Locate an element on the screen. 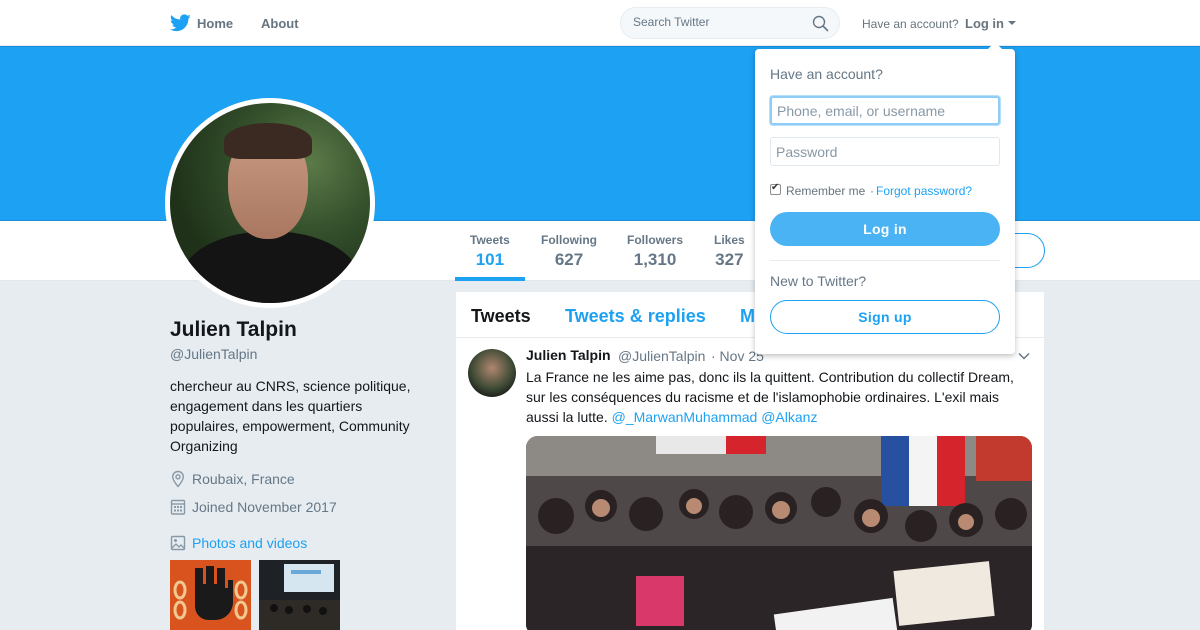  mention-link: @Alkanz is located at coordinates (789, 417).